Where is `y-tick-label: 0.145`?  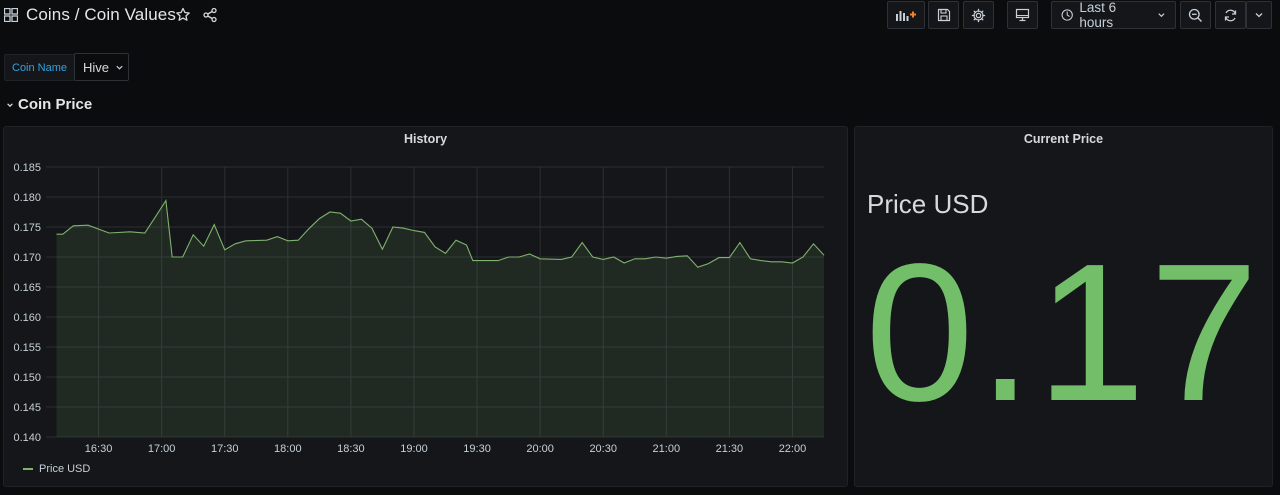 y-tick-label: 0.145 is located at coordinates (27, 408).